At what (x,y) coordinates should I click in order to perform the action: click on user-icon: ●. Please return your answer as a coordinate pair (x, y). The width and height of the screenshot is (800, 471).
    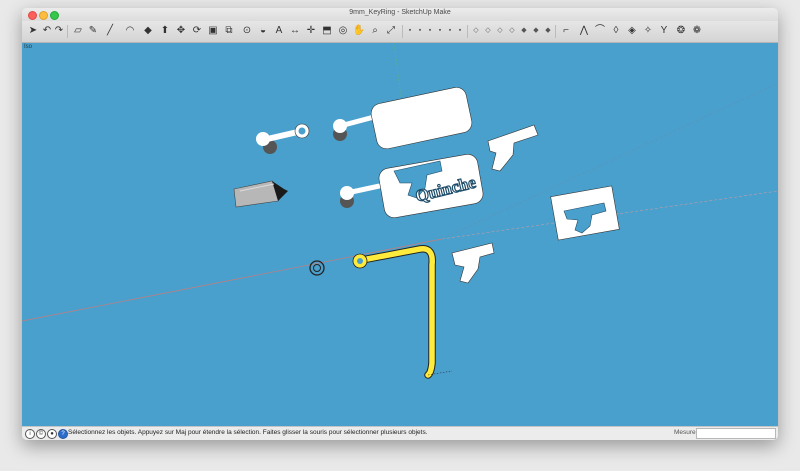
    Looking at the image, I should click on (52, 434).